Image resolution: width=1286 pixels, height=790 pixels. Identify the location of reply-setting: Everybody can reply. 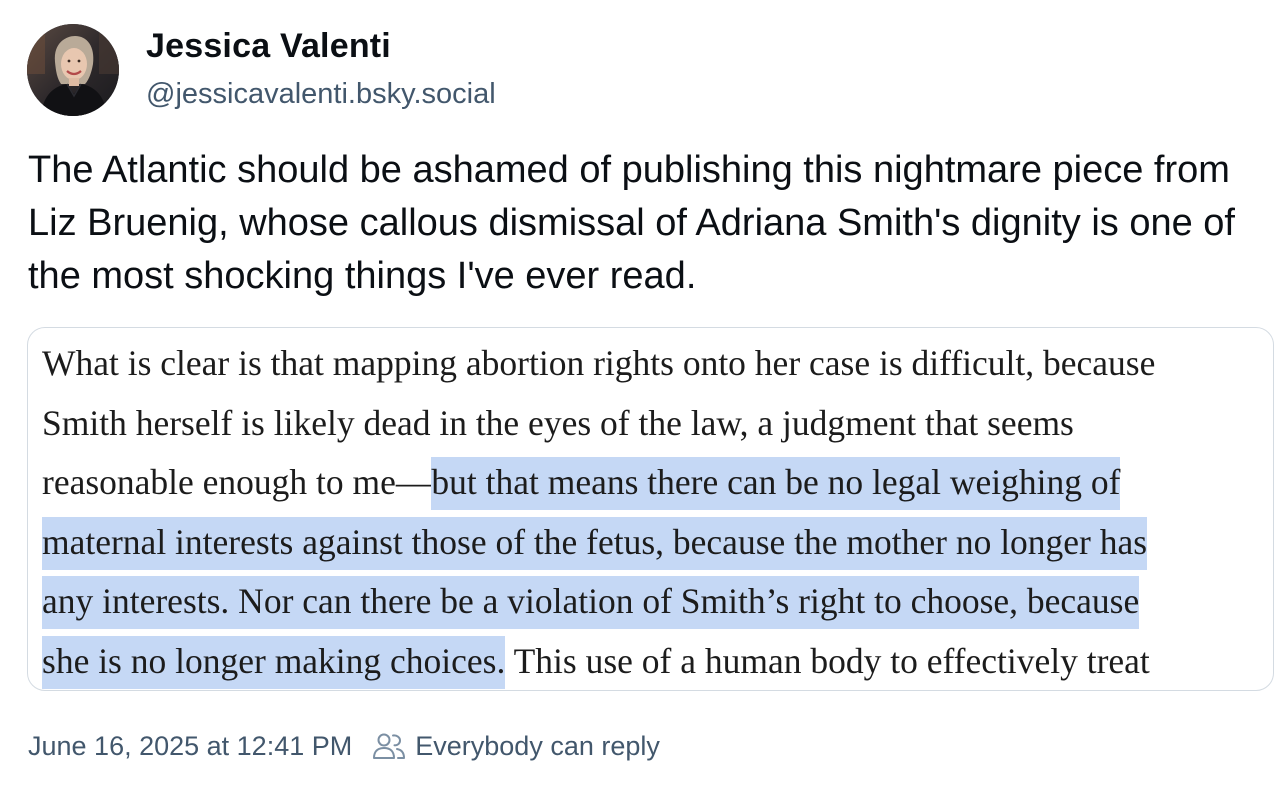
(516, 746).